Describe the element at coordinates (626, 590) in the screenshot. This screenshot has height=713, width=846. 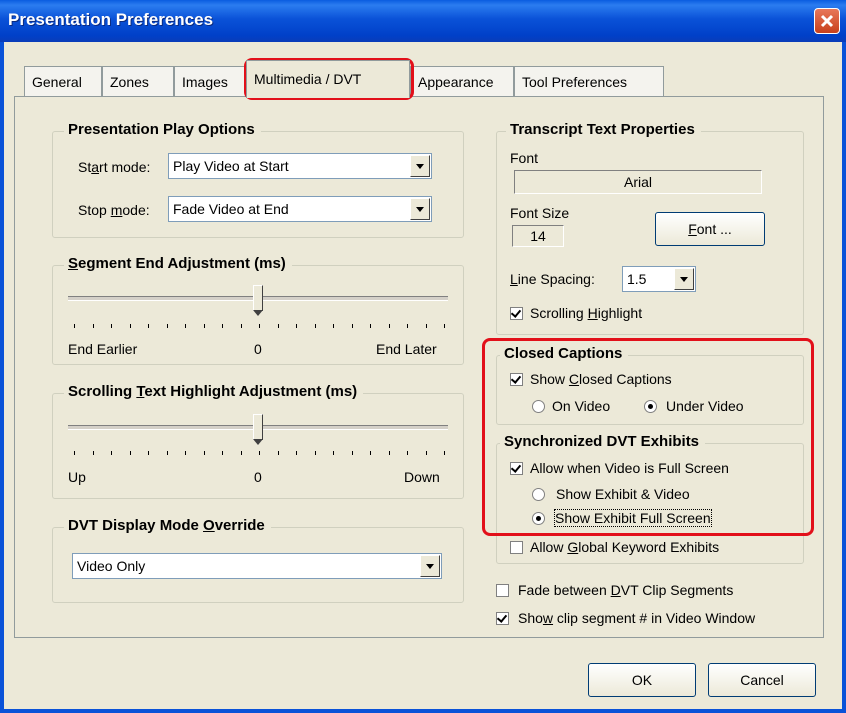
I see `fade-dvt-label: Fade between DVT Clip Segments` at that location.